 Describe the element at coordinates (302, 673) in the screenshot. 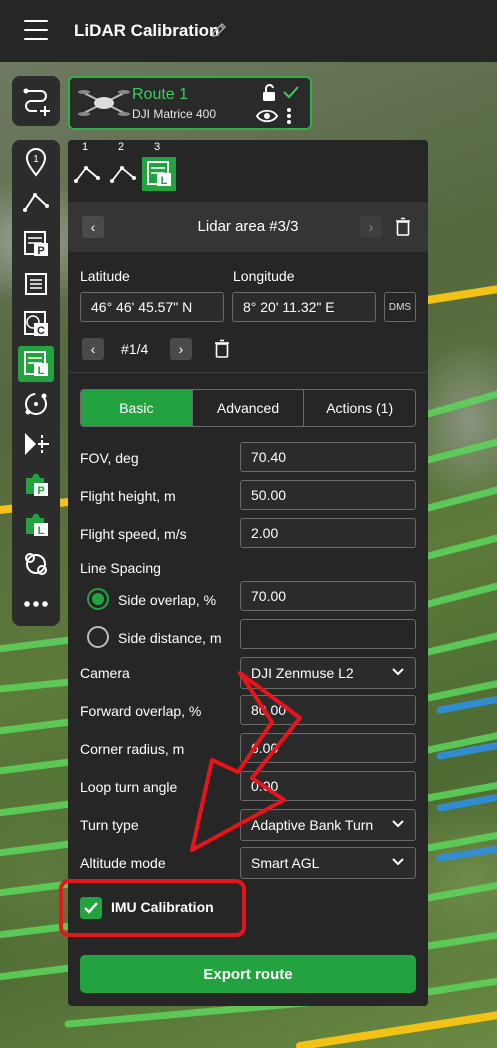

I see `camera-value: DJI Zenmuse L2` at that location.